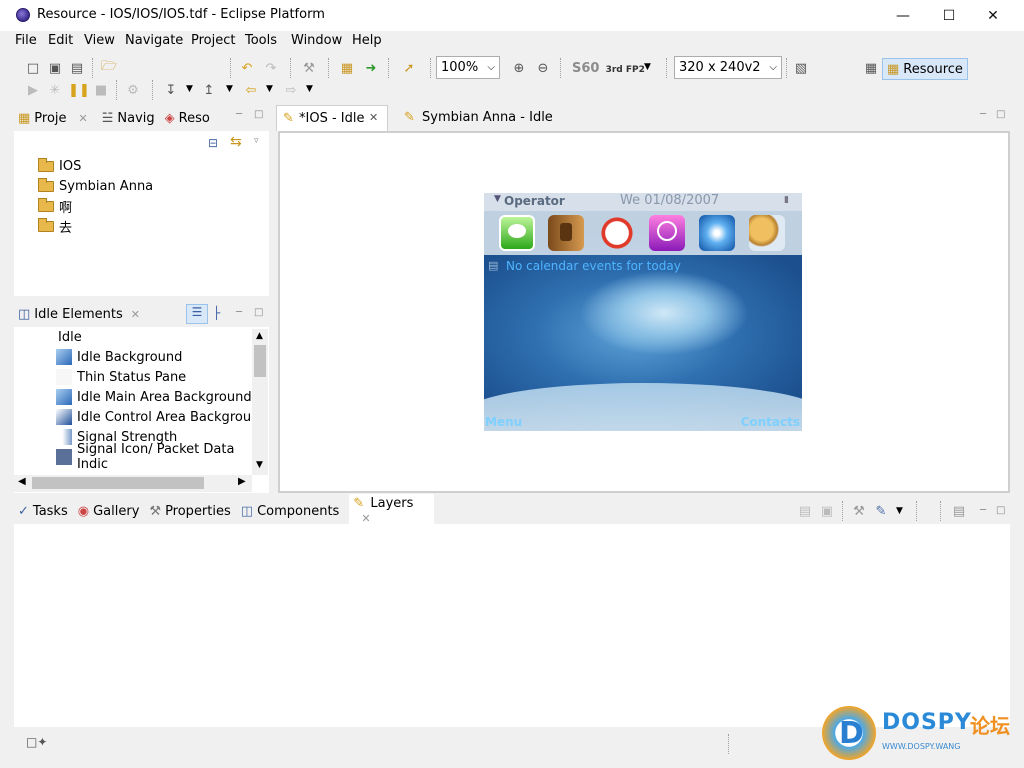 The image size is (1024, 768). I want to click on menu-project: Project, so click(213, 40).